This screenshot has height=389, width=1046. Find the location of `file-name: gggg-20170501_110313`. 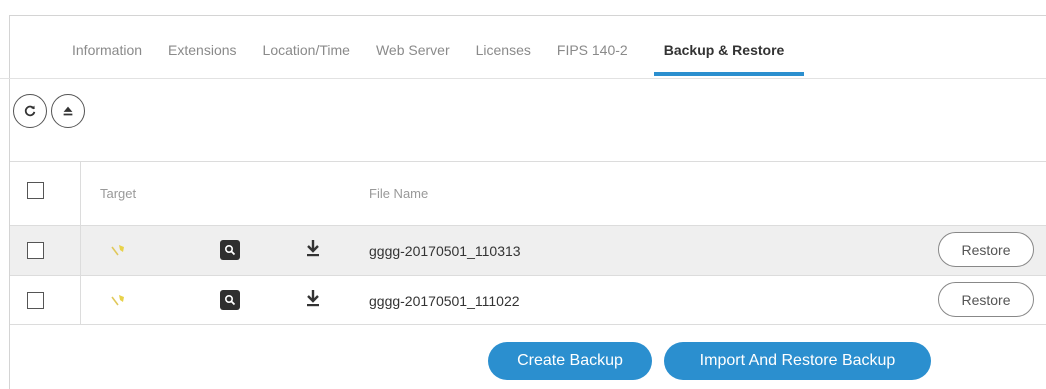

file-name: gggg-20170501_110313 is located at coordinates (445, 251).